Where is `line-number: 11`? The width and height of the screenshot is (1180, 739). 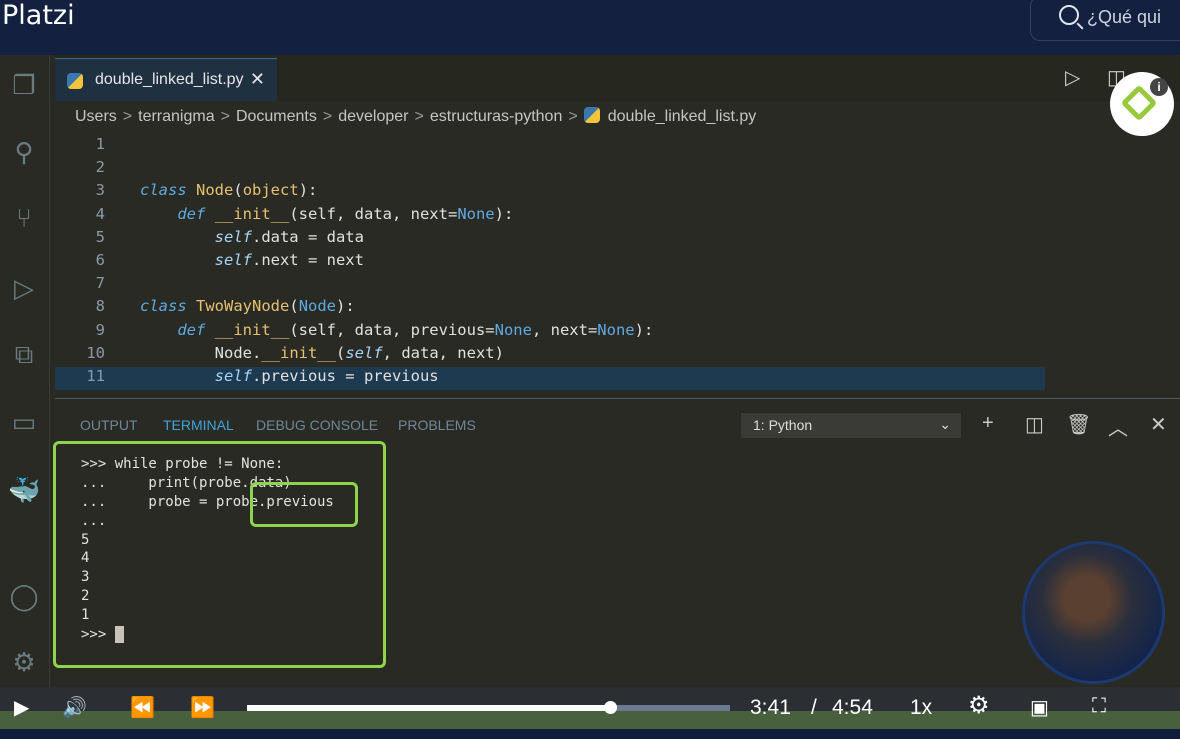
line-number: 11 is located at coordinates (95, 376).